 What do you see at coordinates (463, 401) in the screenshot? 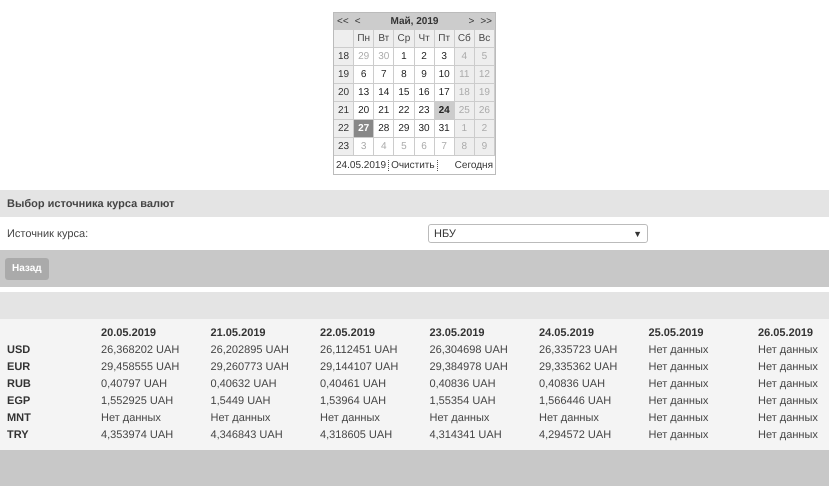
I see `table-cell-text: 1,55354 UAH` at bounding box center [463, 401].